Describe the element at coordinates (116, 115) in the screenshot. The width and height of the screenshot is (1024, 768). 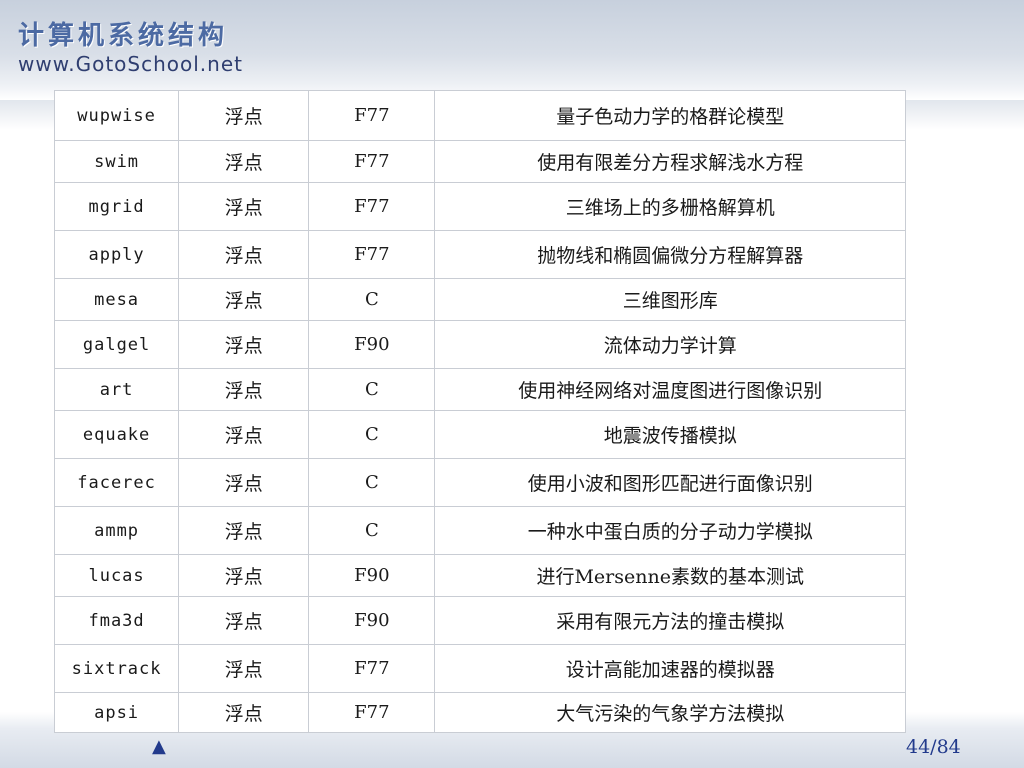
I see `benchmark-name-cell: wupwise` at that location.